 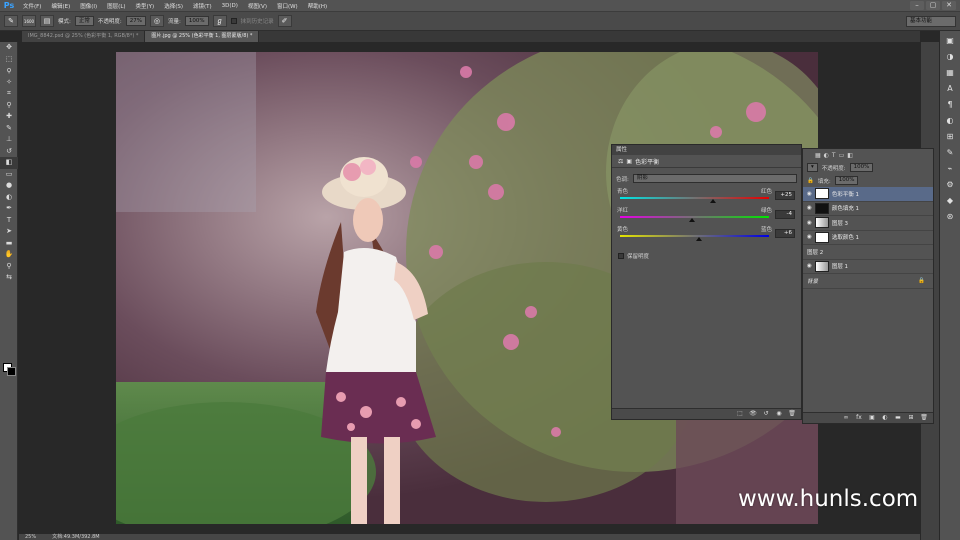 I want to click on shape-tool-icon: ▬, so click(x=9, y=244).